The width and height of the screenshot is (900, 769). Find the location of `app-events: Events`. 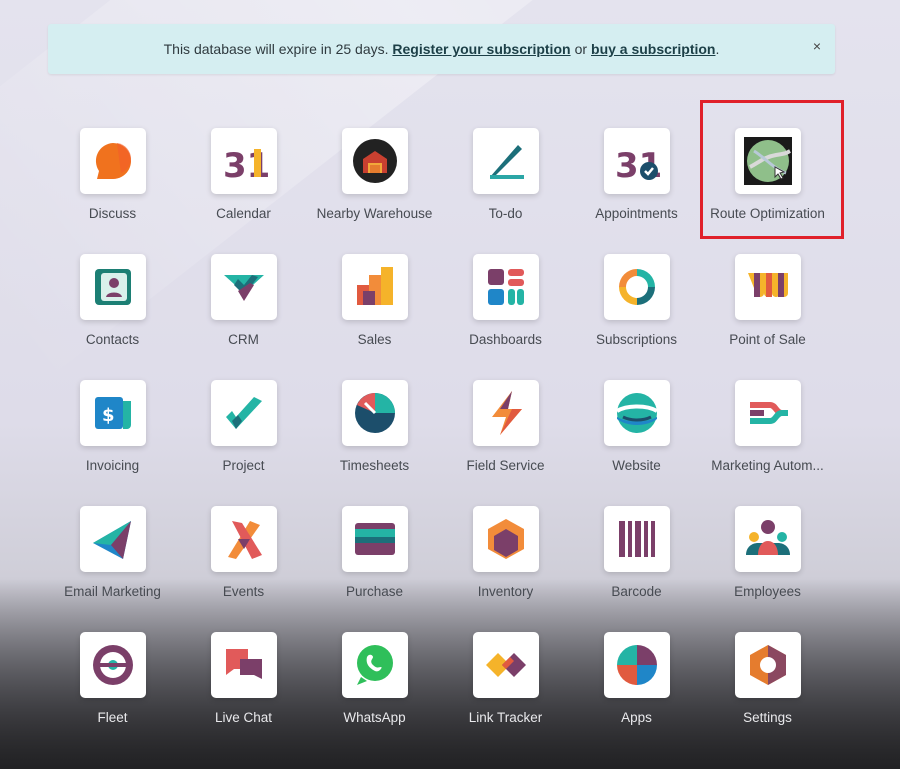

app-events: Events is located at coordinates (243, 561).